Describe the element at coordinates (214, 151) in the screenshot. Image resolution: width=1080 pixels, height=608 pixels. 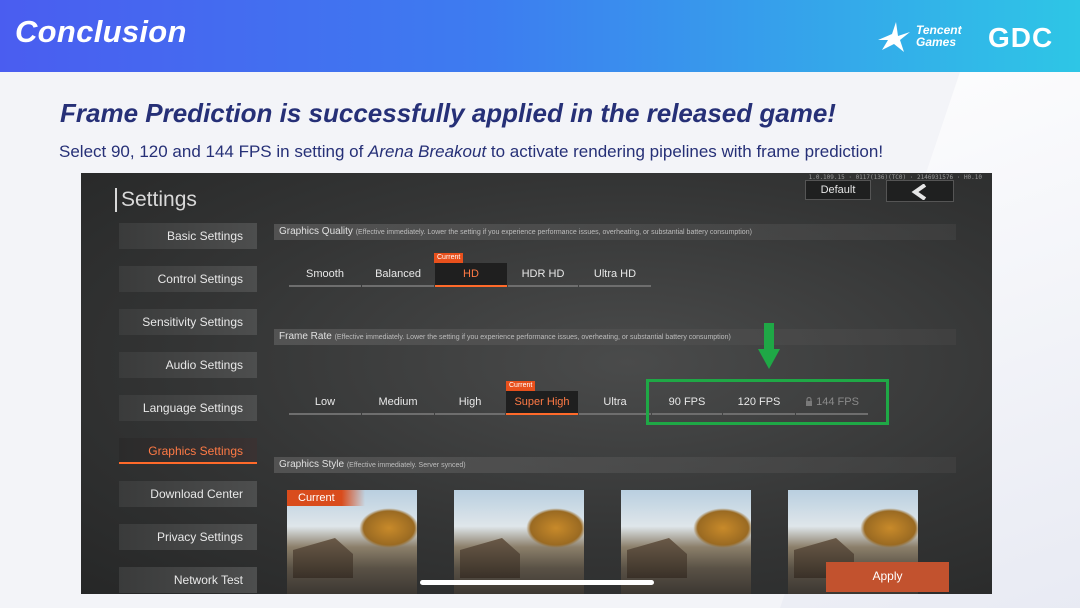
I see `caption-text-start: Select 90, 120 and 144 FPS in setting of` at that location.